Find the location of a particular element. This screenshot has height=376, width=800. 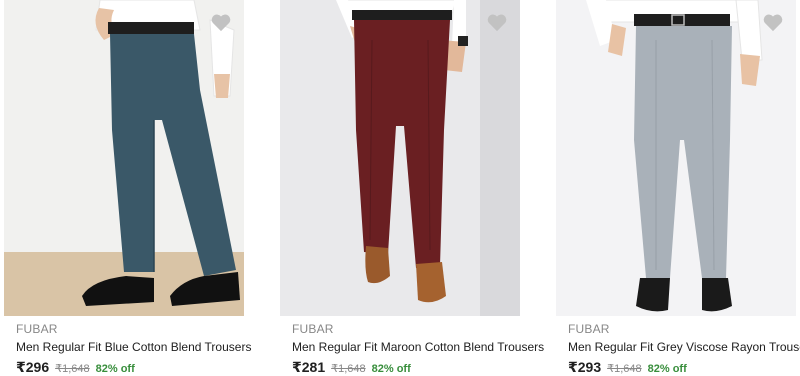

price-row: ₹296 ₹1,648 82% off is located at coordinates (75, 367).